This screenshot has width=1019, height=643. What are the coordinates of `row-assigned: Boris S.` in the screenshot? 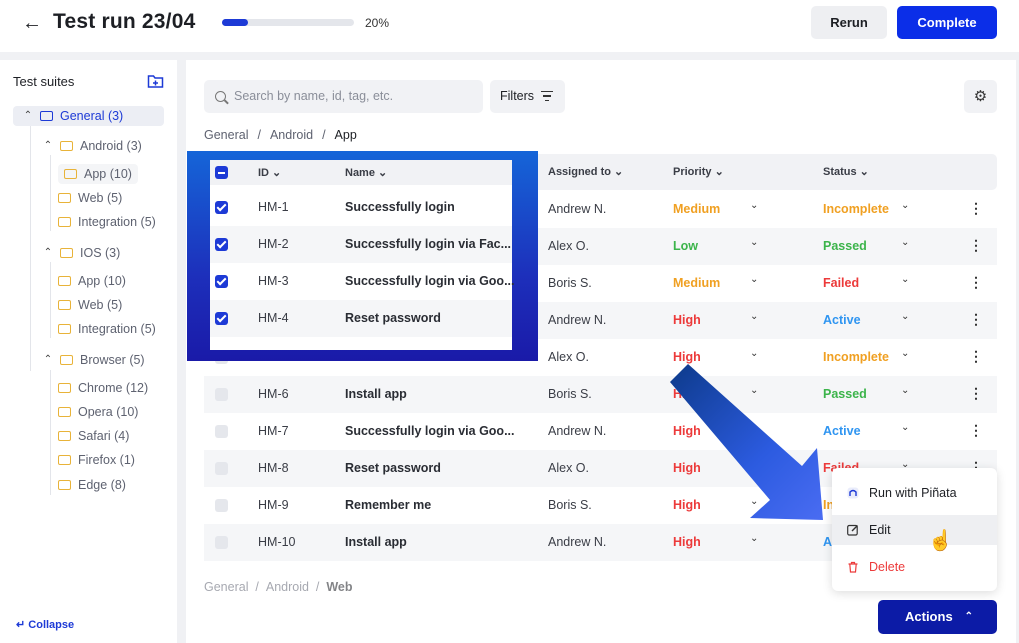 It's located at (570, 283).